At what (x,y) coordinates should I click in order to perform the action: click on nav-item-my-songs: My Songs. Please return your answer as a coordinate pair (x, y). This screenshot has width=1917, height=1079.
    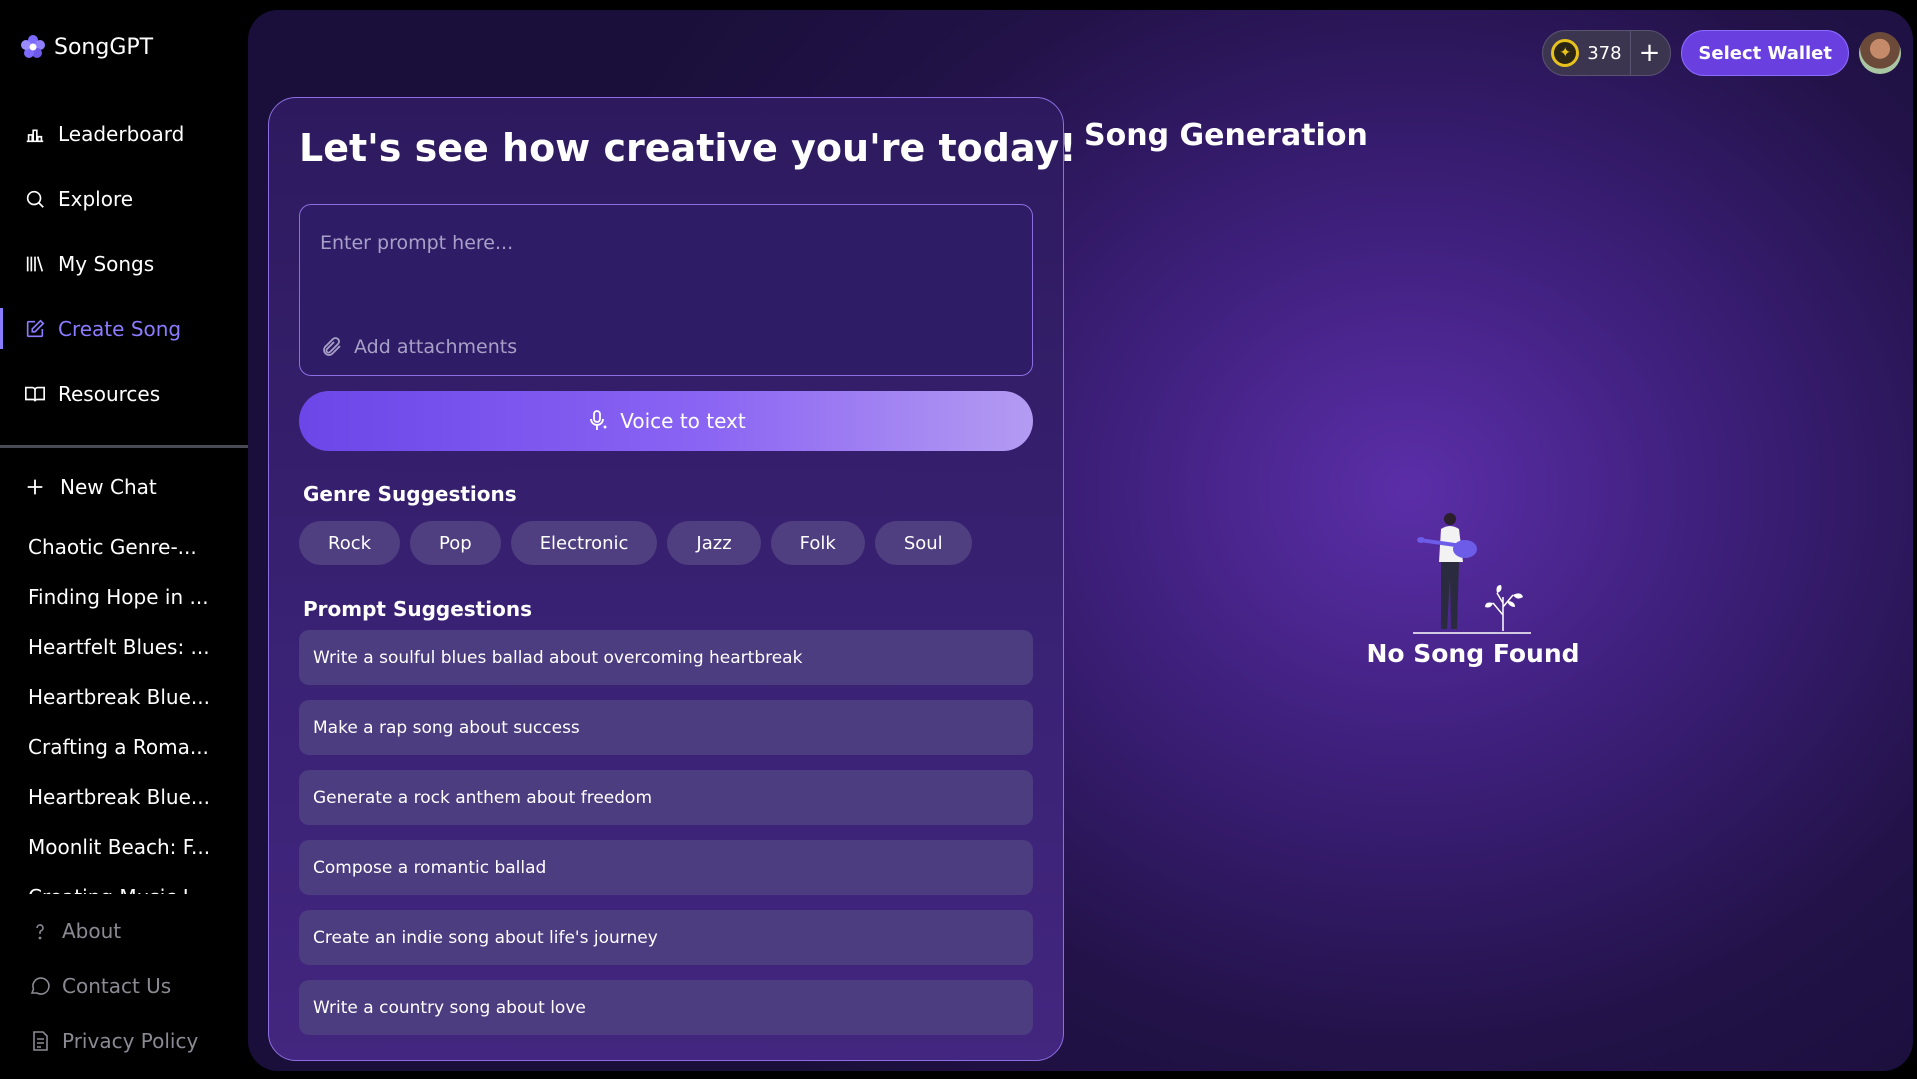
    Looking at the image, I should click on (124, 263).